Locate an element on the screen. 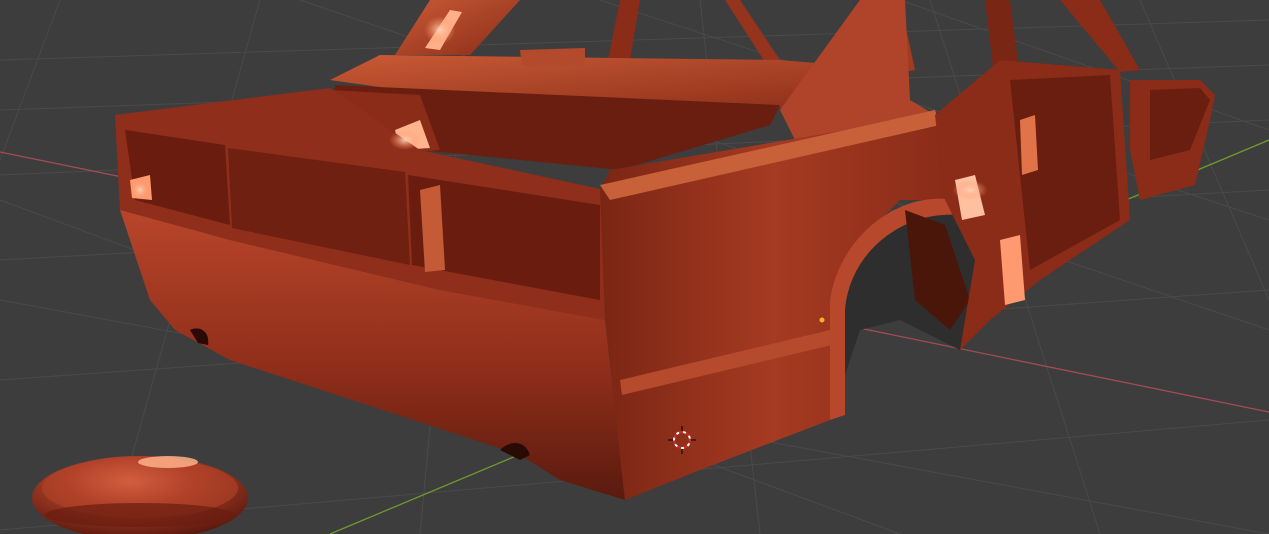 The height and width of the screenshot is (534, 1269). wheel-cap-mesh is located at coordinates (140, 495).